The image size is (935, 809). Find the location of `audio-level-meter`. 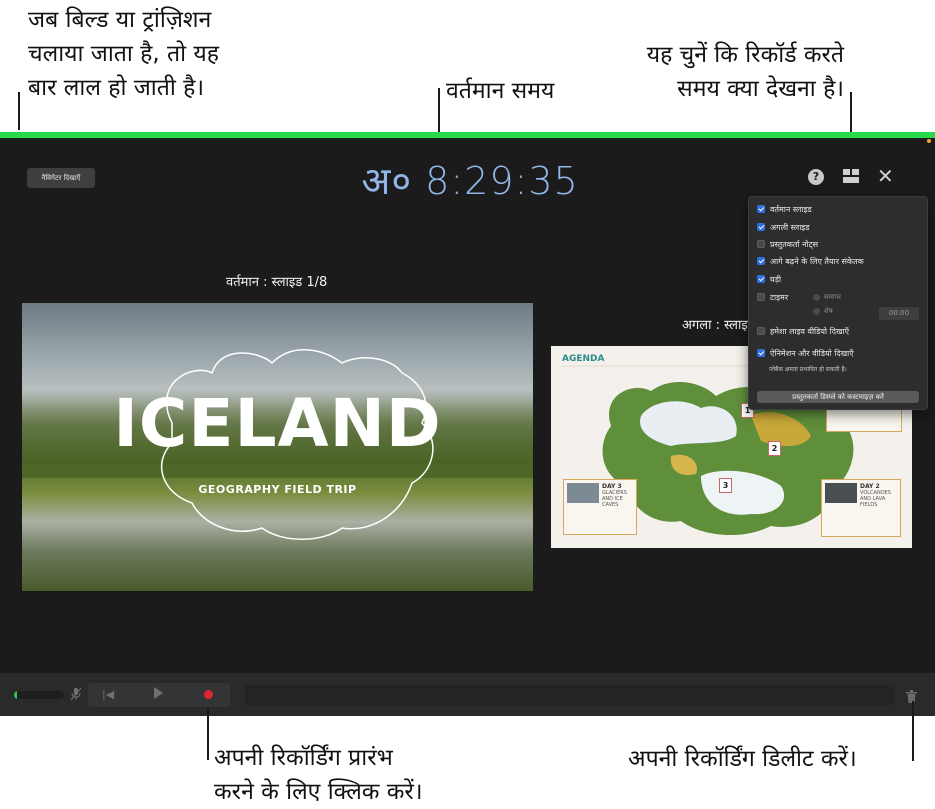

audio-level-meter is located at coordinates (39, 695).